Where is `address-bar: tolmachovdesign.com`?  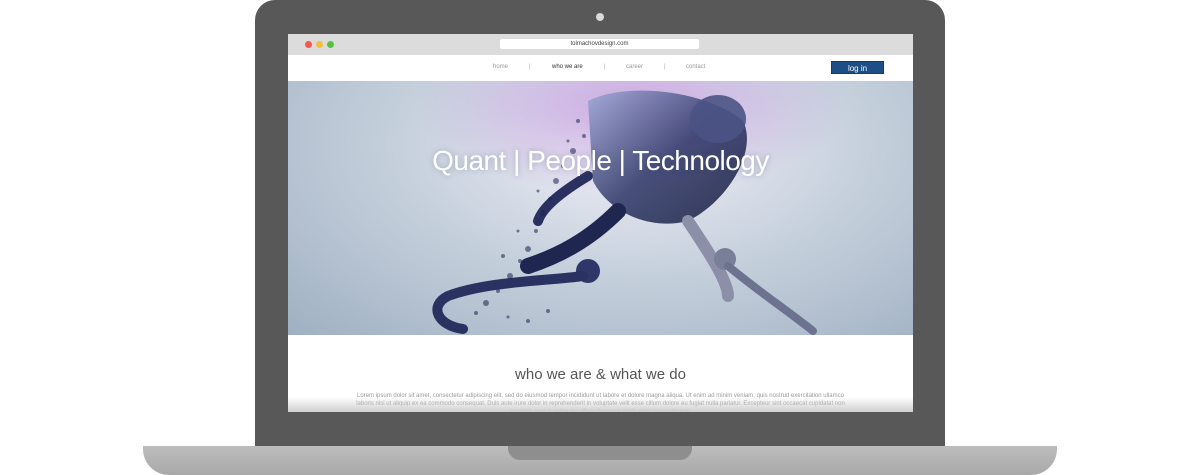
address-bar: tolmachovdesign.com is located at coordinates (599, 44).